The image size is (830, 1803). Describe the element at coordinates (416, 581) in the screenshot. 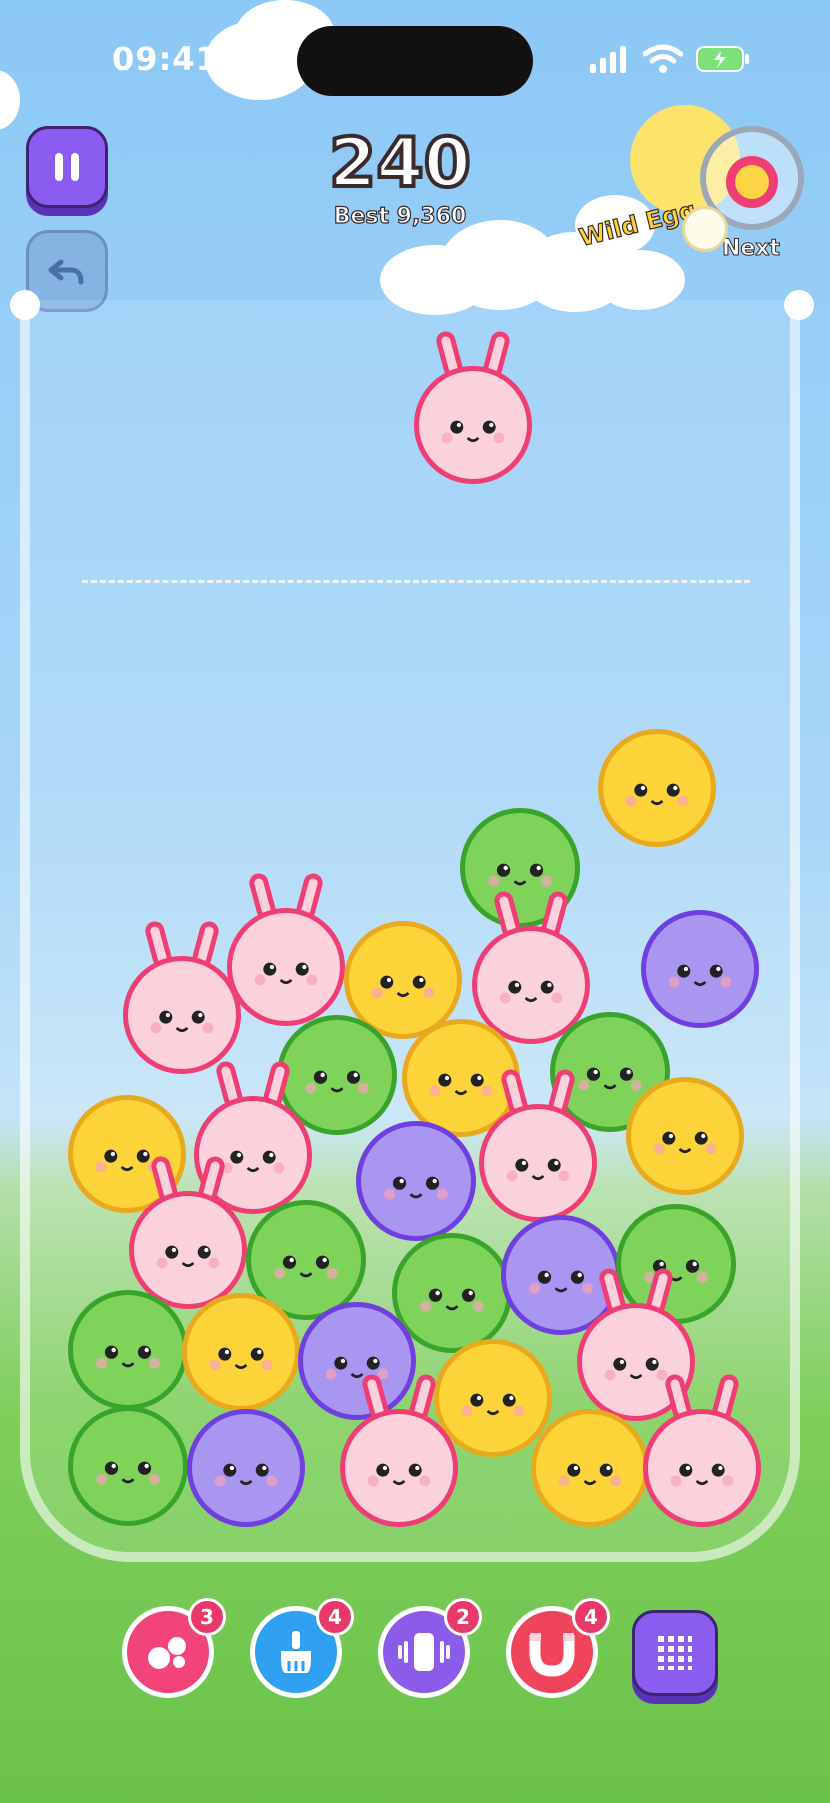

I see `drop-line` at that location.